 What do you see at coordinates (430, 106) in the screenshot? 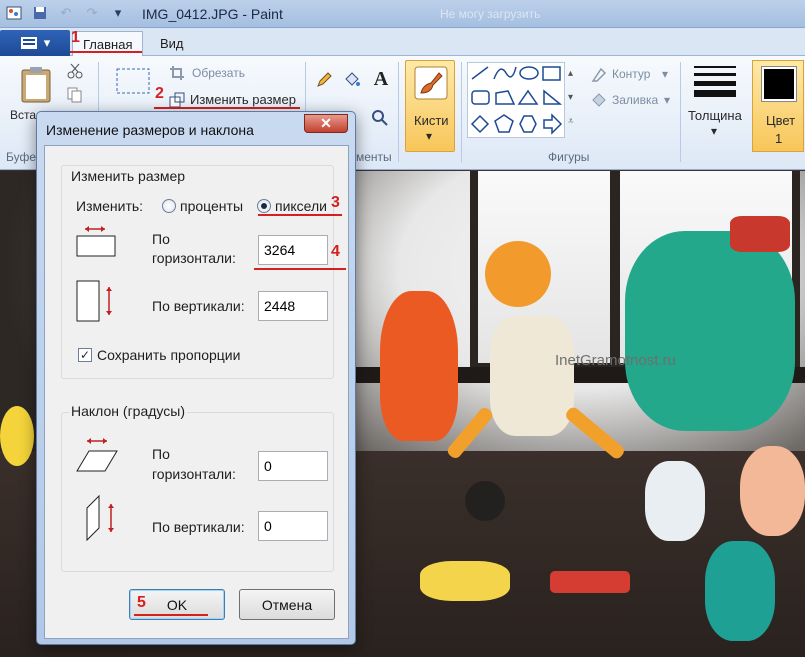
I see `brushes-button: Кисти ▾` at bounding box center [430, 106].